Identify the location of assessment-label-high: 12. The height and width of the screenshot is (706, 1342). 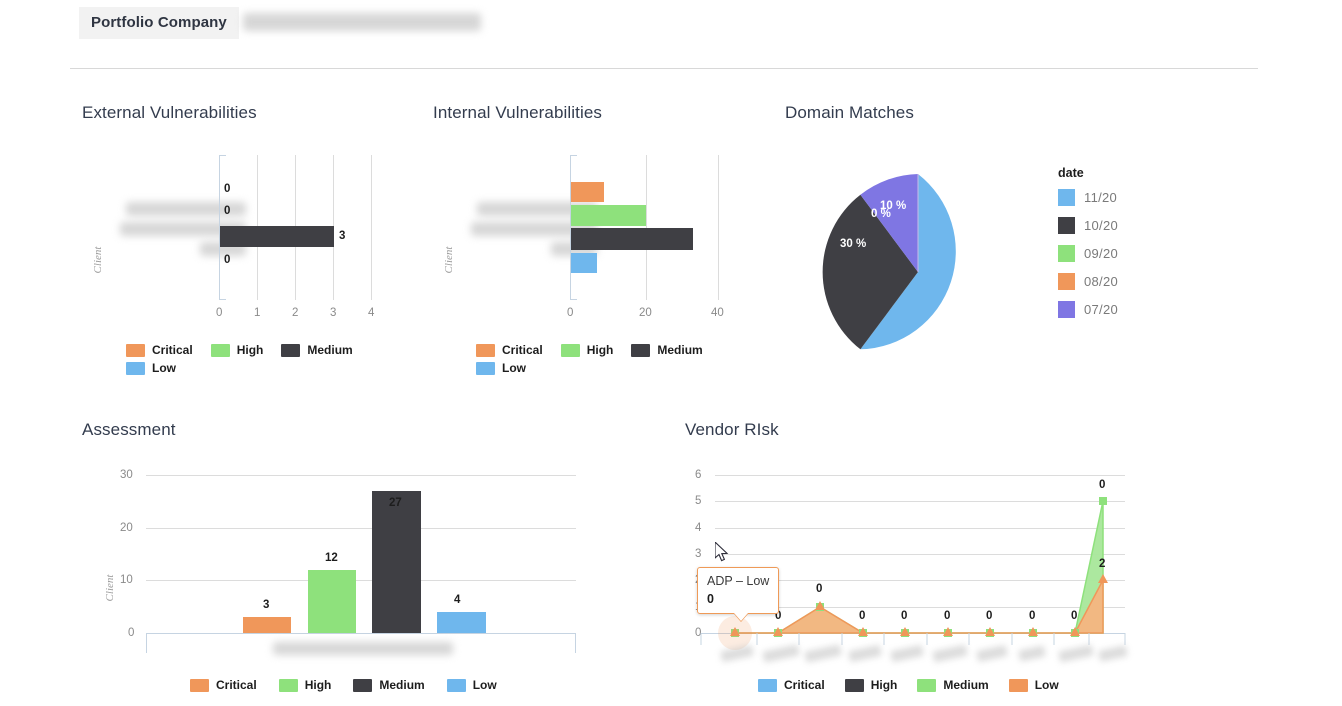
(331, 558).